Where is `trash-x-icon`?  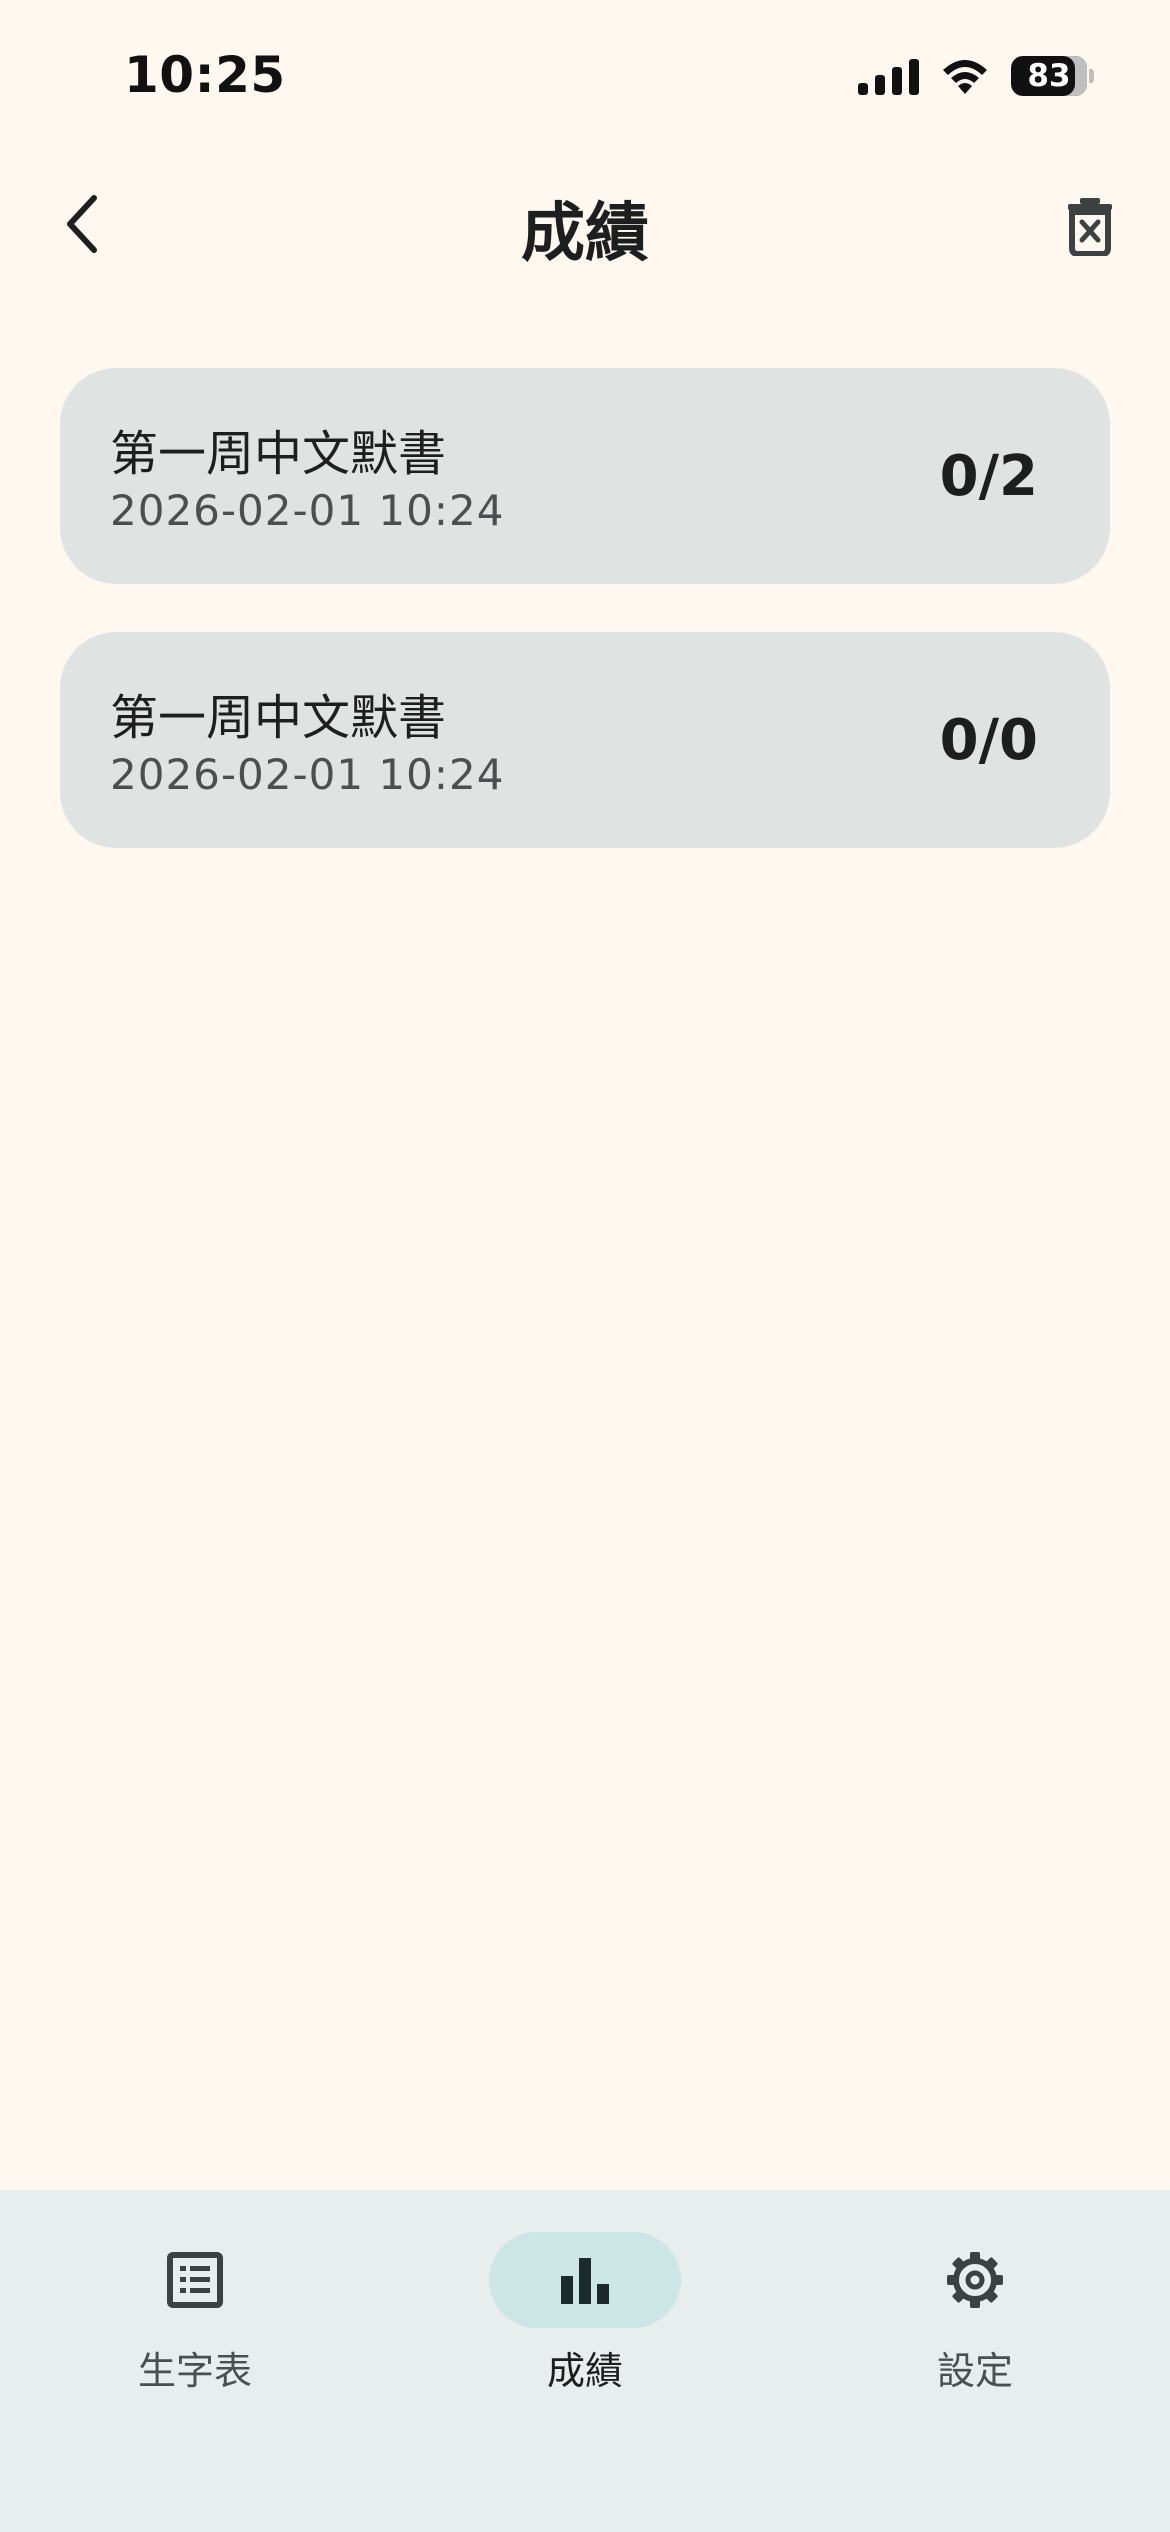
trash-x-icon is located at coordinates (1090, 227).